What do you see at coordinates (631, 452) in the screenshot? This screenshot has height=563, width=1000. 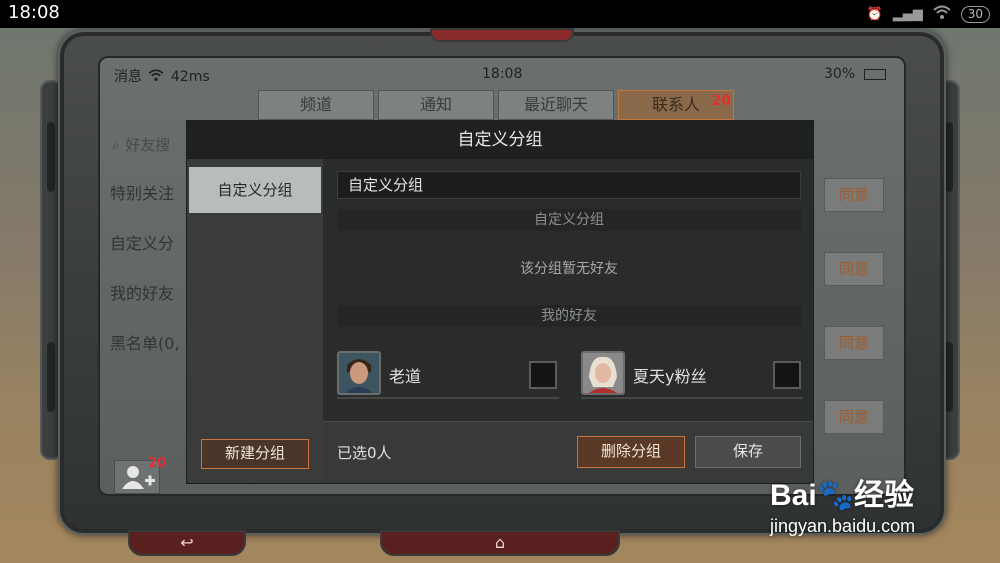 I see `delete-group-button: 删除分组` at bounding box center [631, 452].